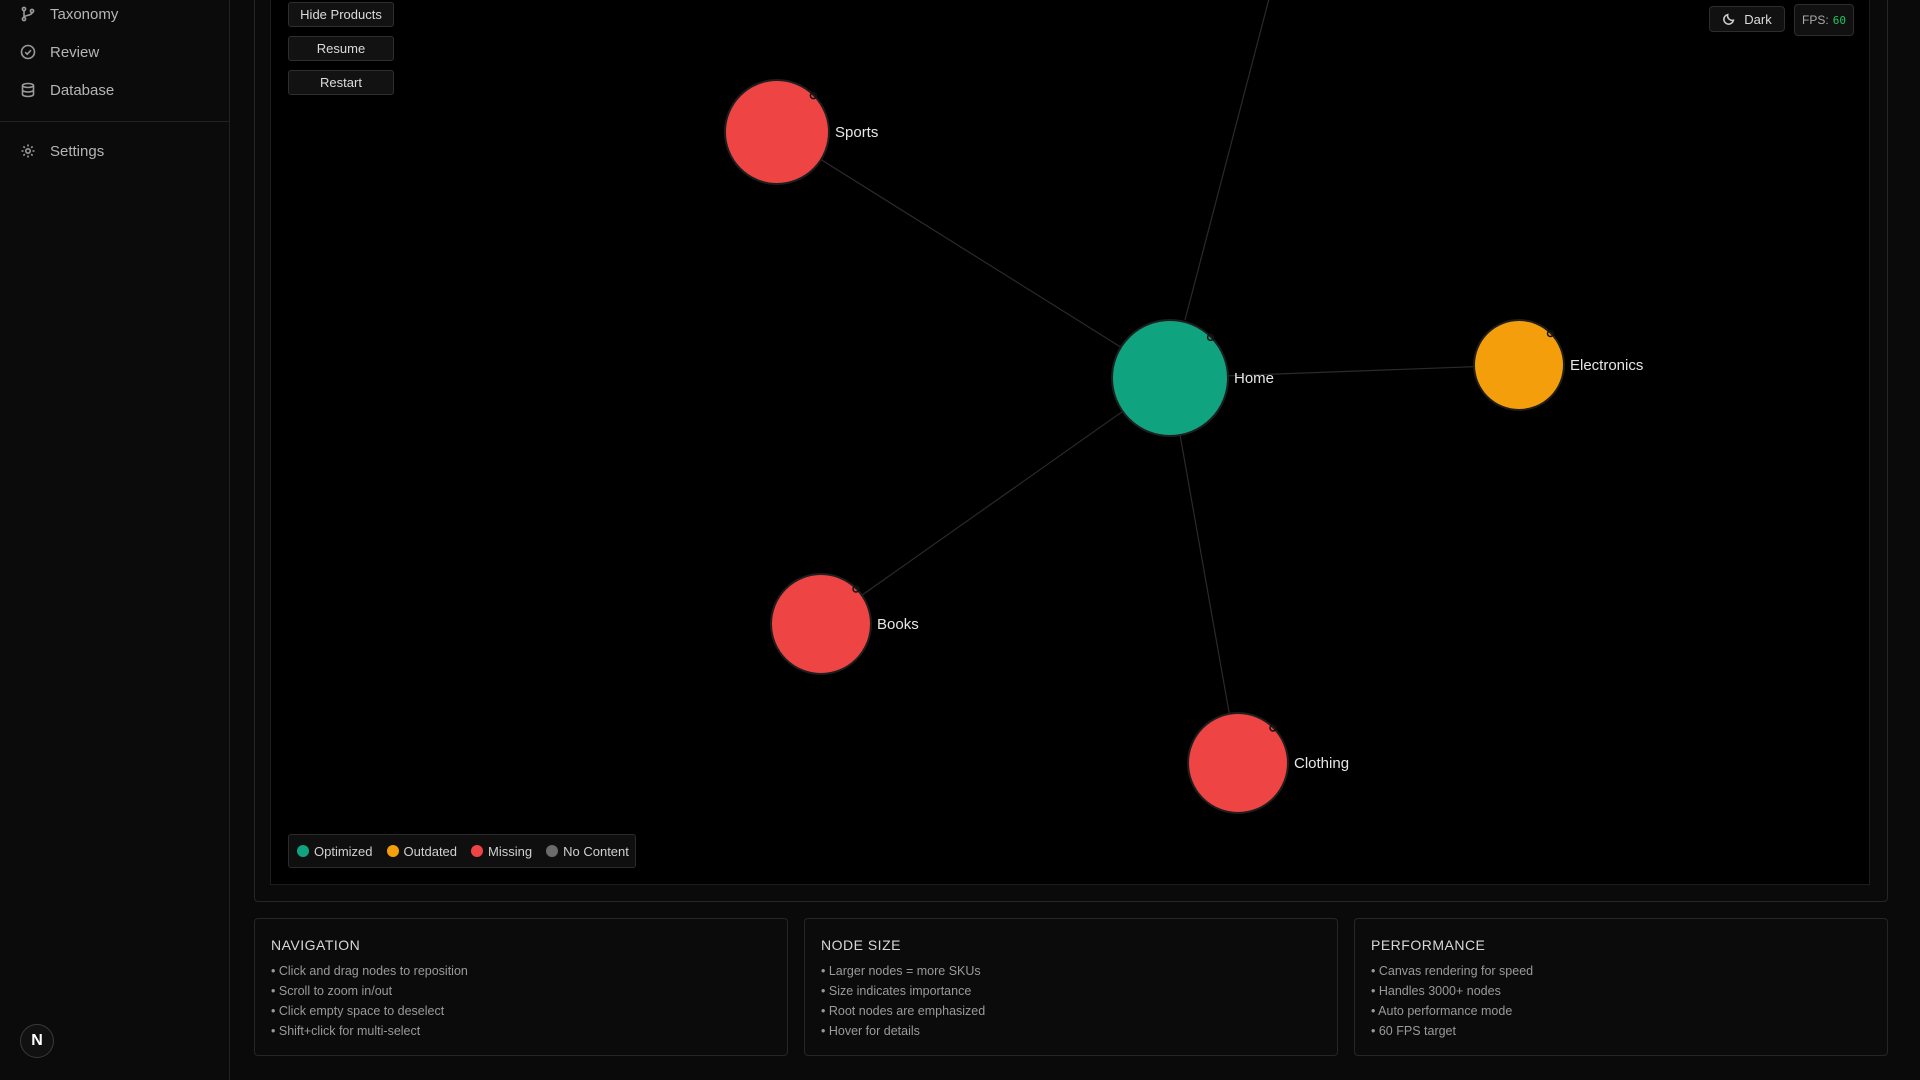 Image resolution: width=1920 pixels, height=1080 pixels. Describe the element at coordinates (1621, 971) in the screenshot. I see `list-item: Canvas rendering for speed` at that location.